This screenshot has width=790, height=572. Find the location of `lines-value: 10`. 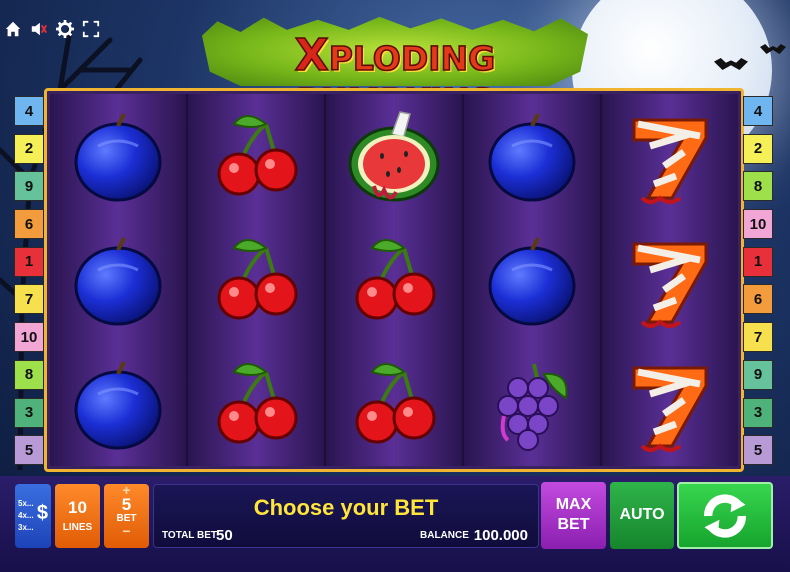

lines-value: 10 is located at coordinates (77, 507).